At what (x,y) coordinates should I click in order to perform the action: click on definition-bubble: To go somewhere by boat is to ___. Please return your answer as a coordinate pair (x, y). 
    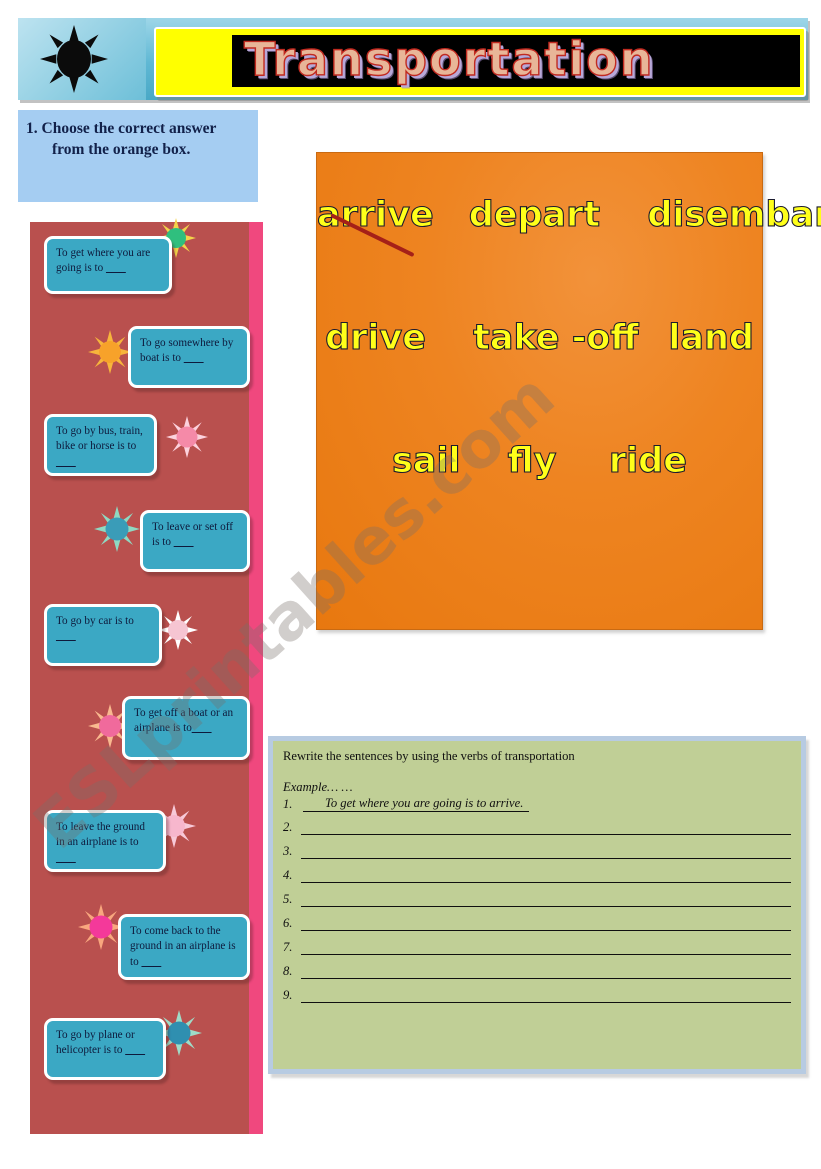
    Looking at the image, I should click on (186, 355).